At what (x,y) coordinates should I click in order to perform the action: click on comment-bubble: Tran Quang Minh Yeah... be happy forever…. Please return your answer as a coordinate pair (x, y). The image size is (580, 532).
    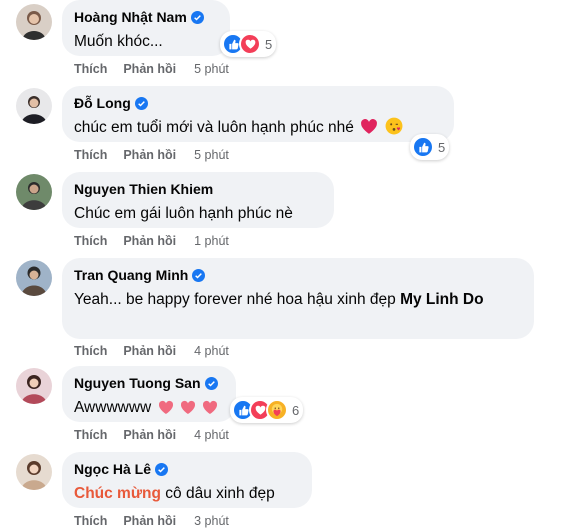
    Looking at the image, I should click on (298, 298).